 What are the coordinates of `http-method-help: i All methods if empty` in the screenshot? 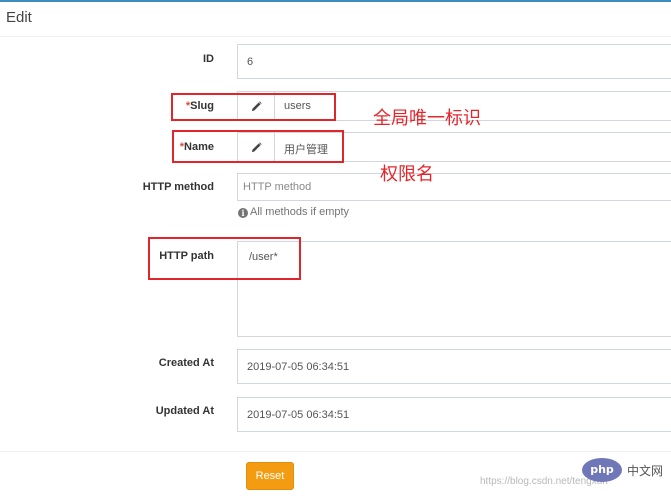 It's located at (293, 212).